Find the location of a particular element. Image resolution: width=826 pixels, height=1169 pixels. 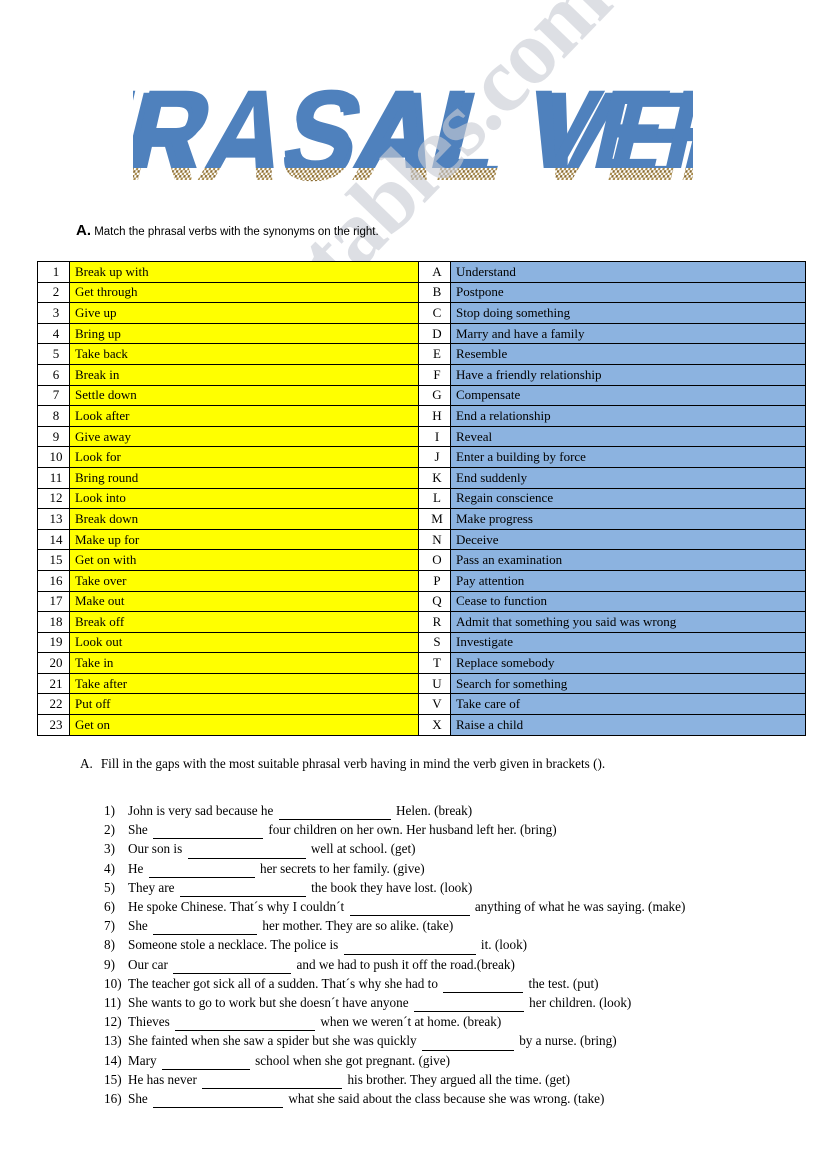

gapfill-item-text: Our son is well at school. (get) is located at coordinates (466, 849).